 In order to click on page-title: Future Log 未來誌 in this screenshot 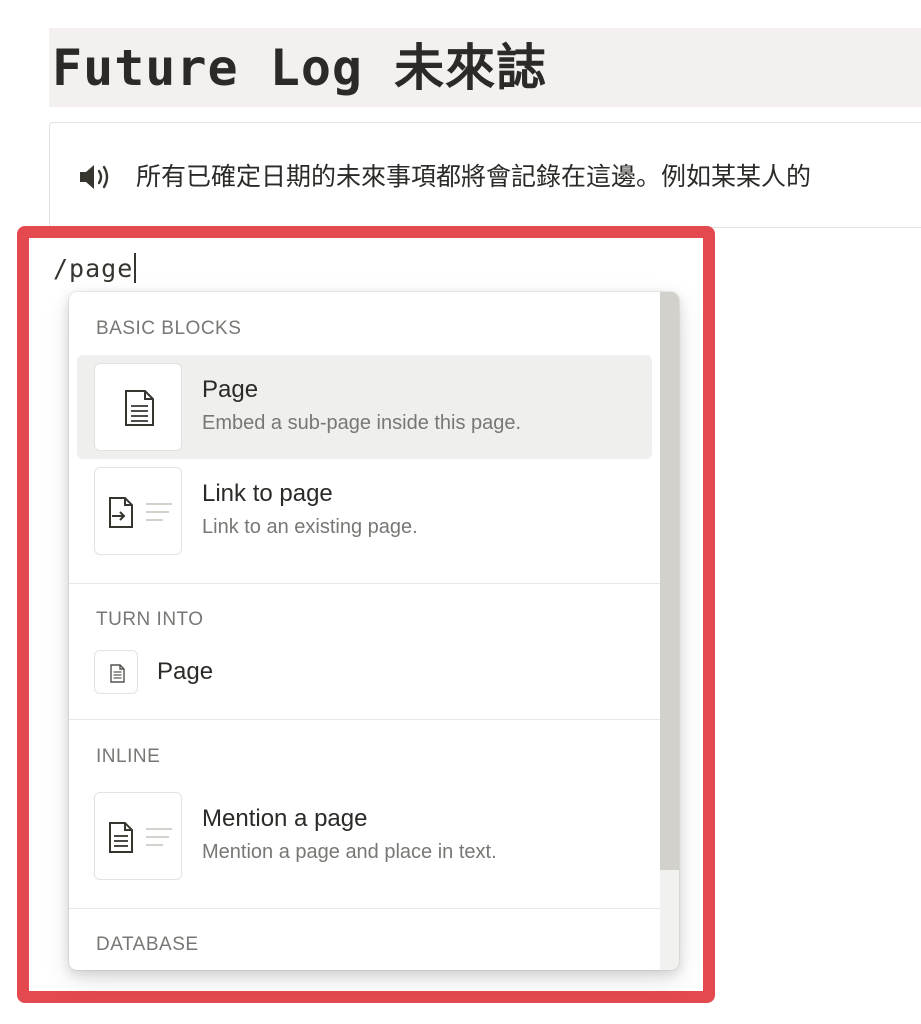, I will do `click(299, 68)`.